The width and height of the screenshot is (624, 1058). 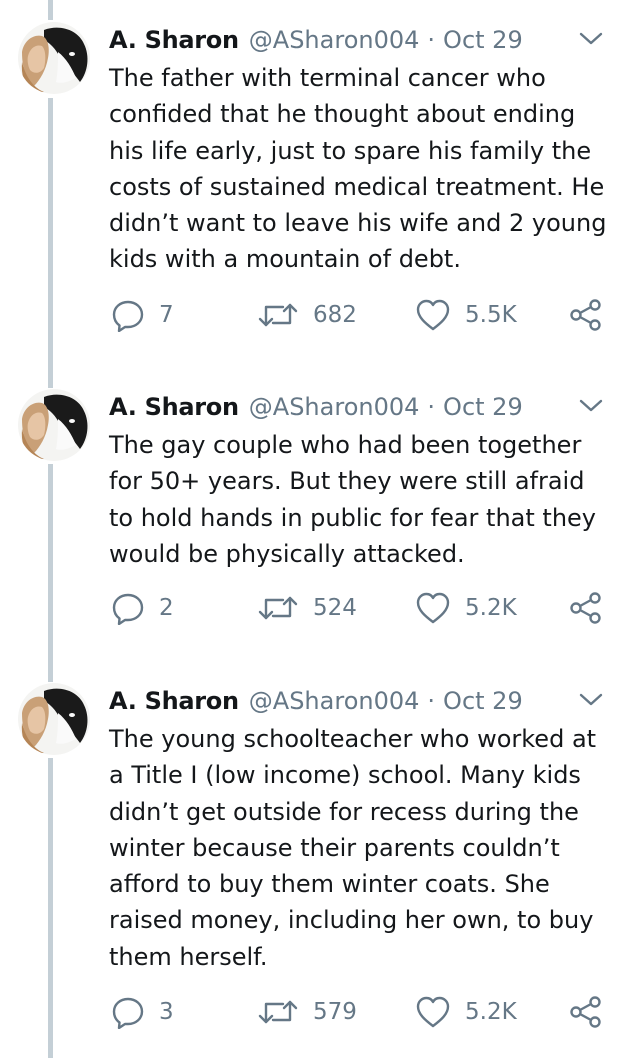 What do you see at coordinates (335, 608) in the screenshot?
I see `retweet-count: 524` at bounding box center [335, 608].